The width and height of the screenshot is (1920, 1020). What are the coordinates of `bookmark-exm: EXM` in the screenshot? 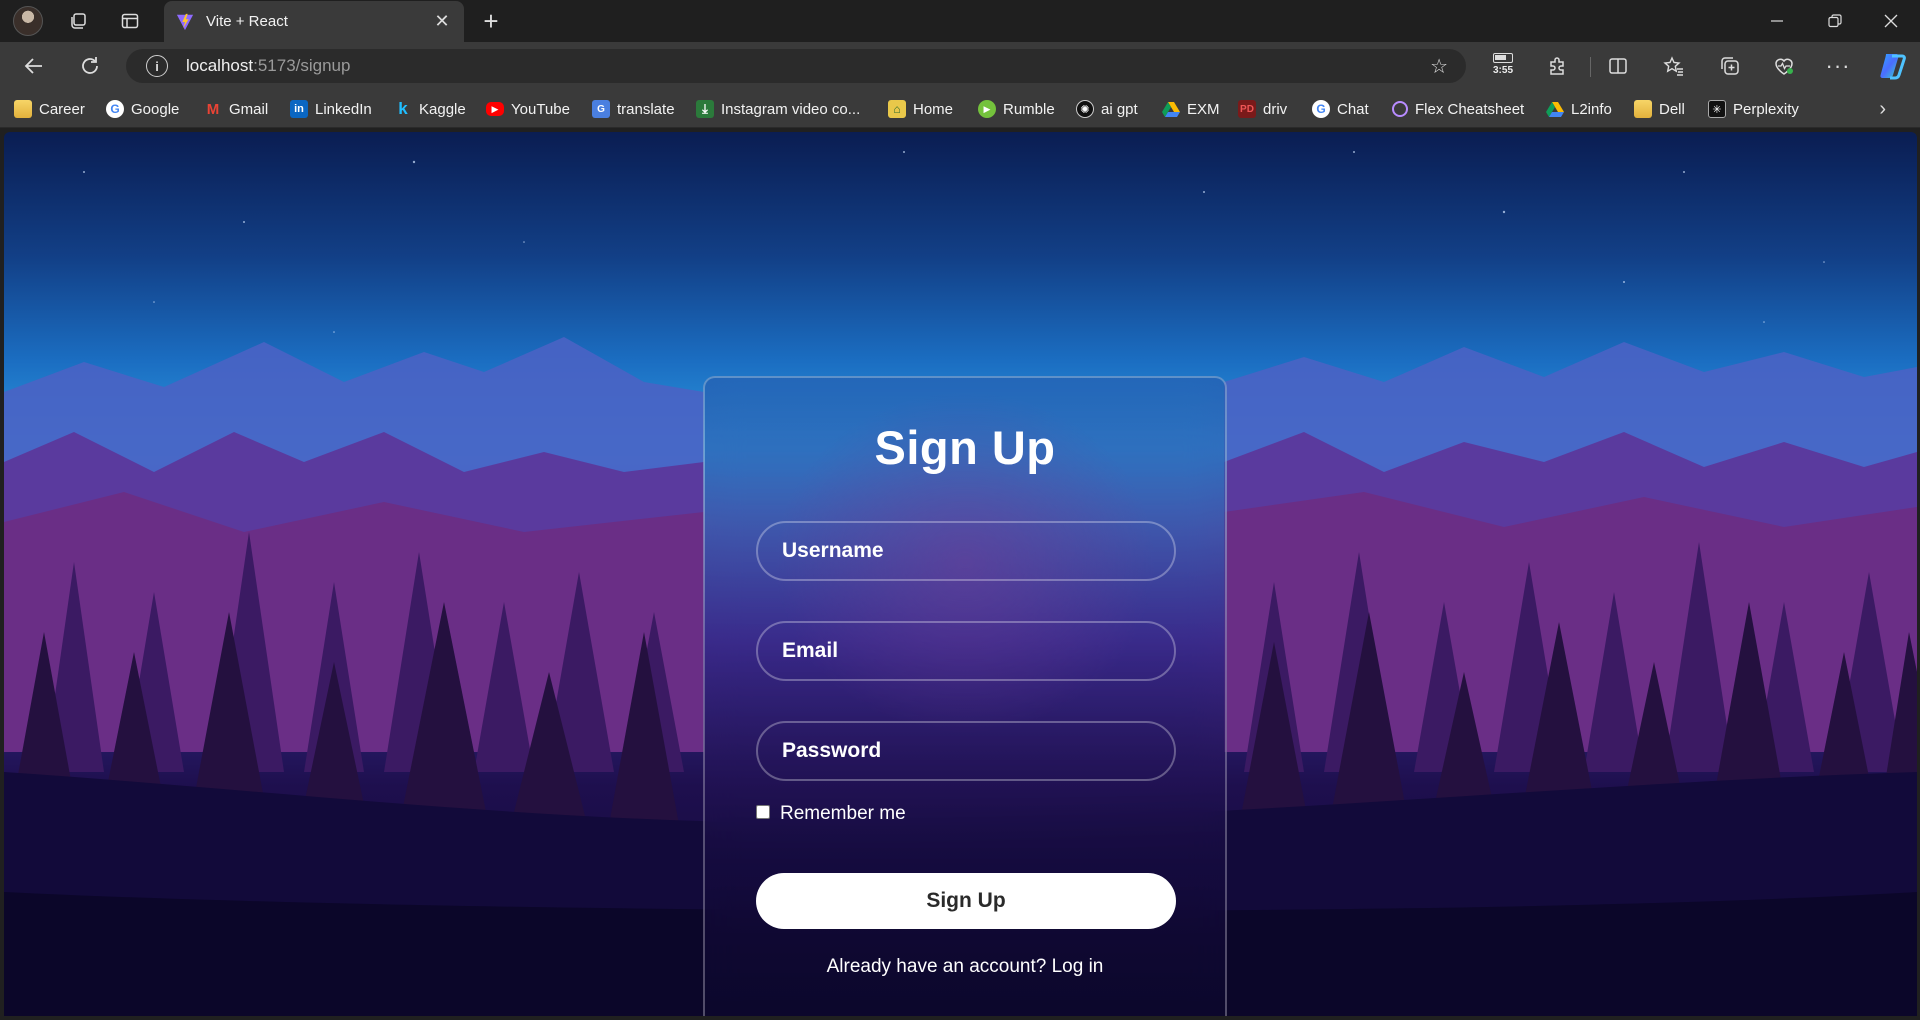 It's located at (1191, 109).